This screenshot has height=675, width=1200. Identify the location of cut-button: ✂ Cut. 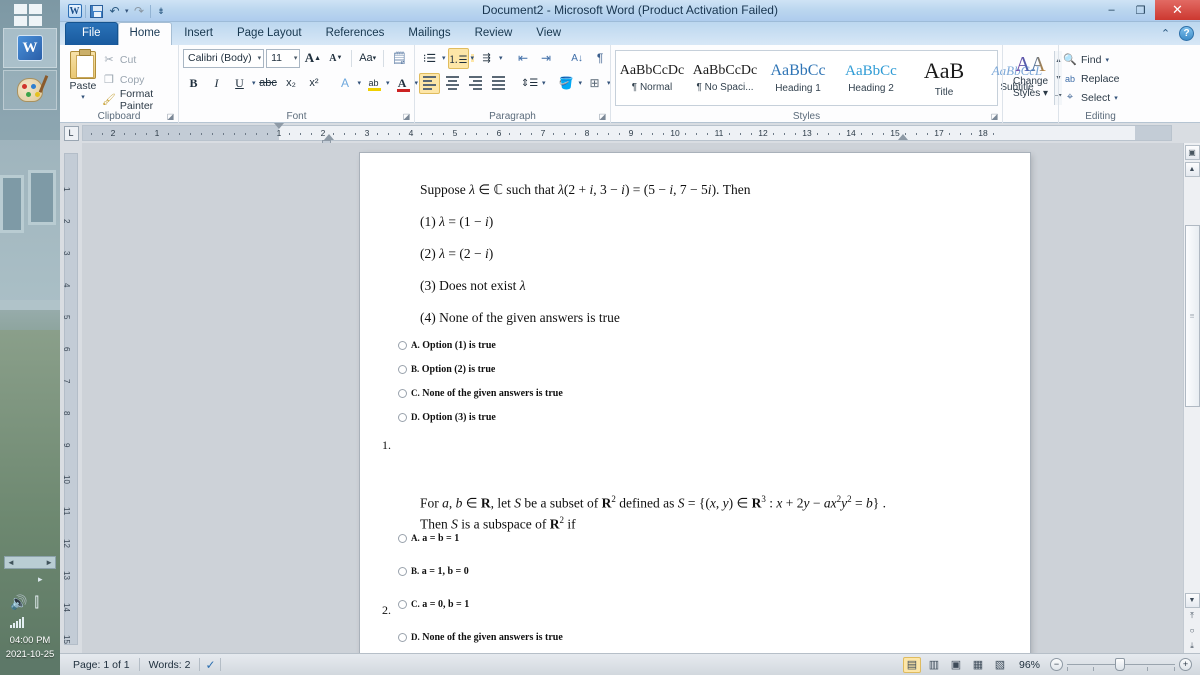
(138, 59).